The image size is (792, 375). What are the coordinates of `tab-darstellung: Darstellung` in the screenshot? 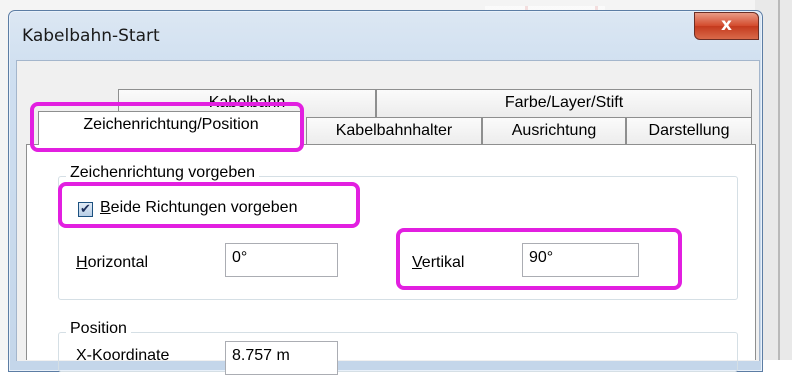 It's located at (689, 131).